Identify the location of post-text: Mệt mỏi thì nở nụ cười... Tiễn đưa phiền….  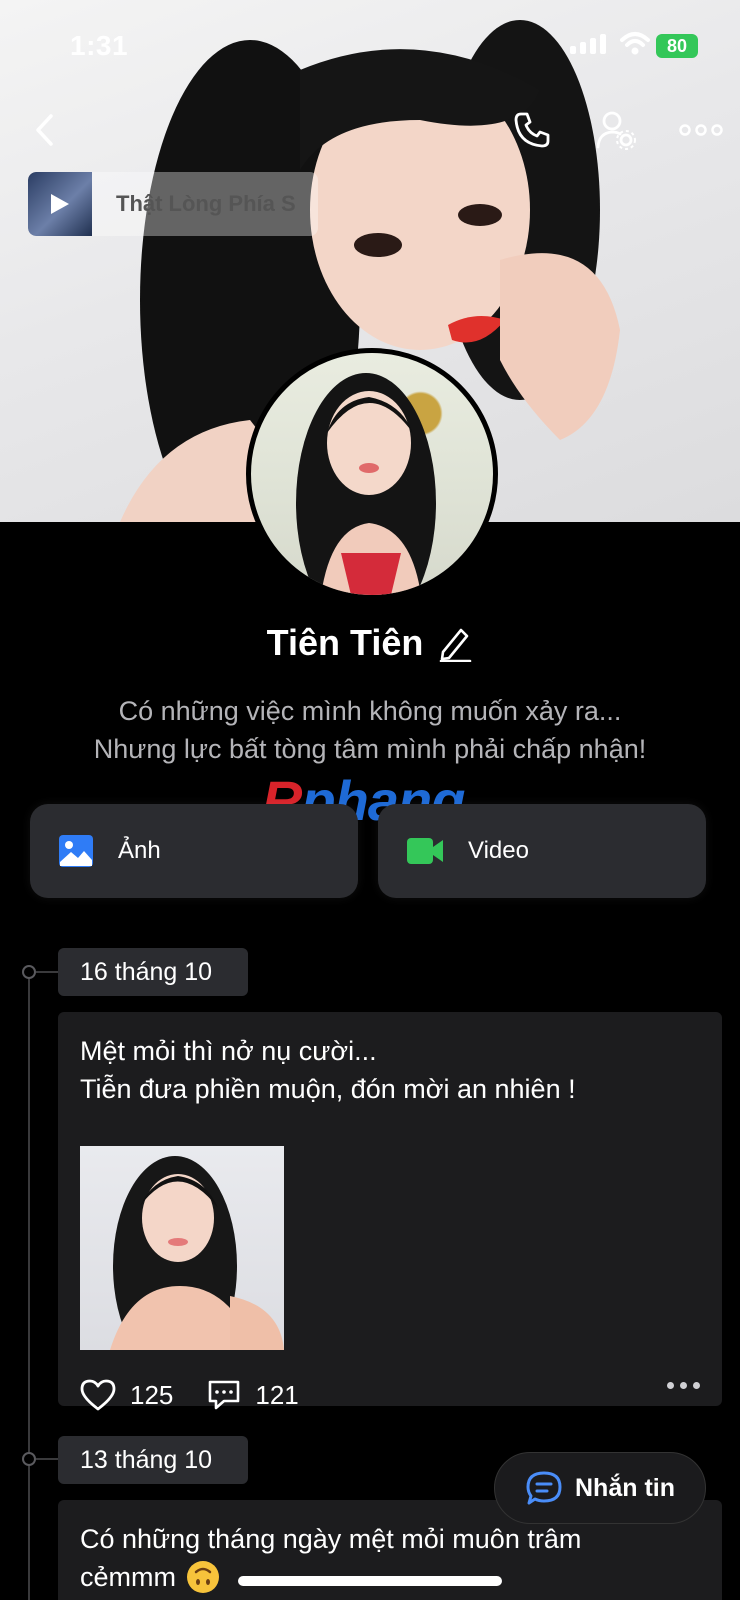
(390, 1060).